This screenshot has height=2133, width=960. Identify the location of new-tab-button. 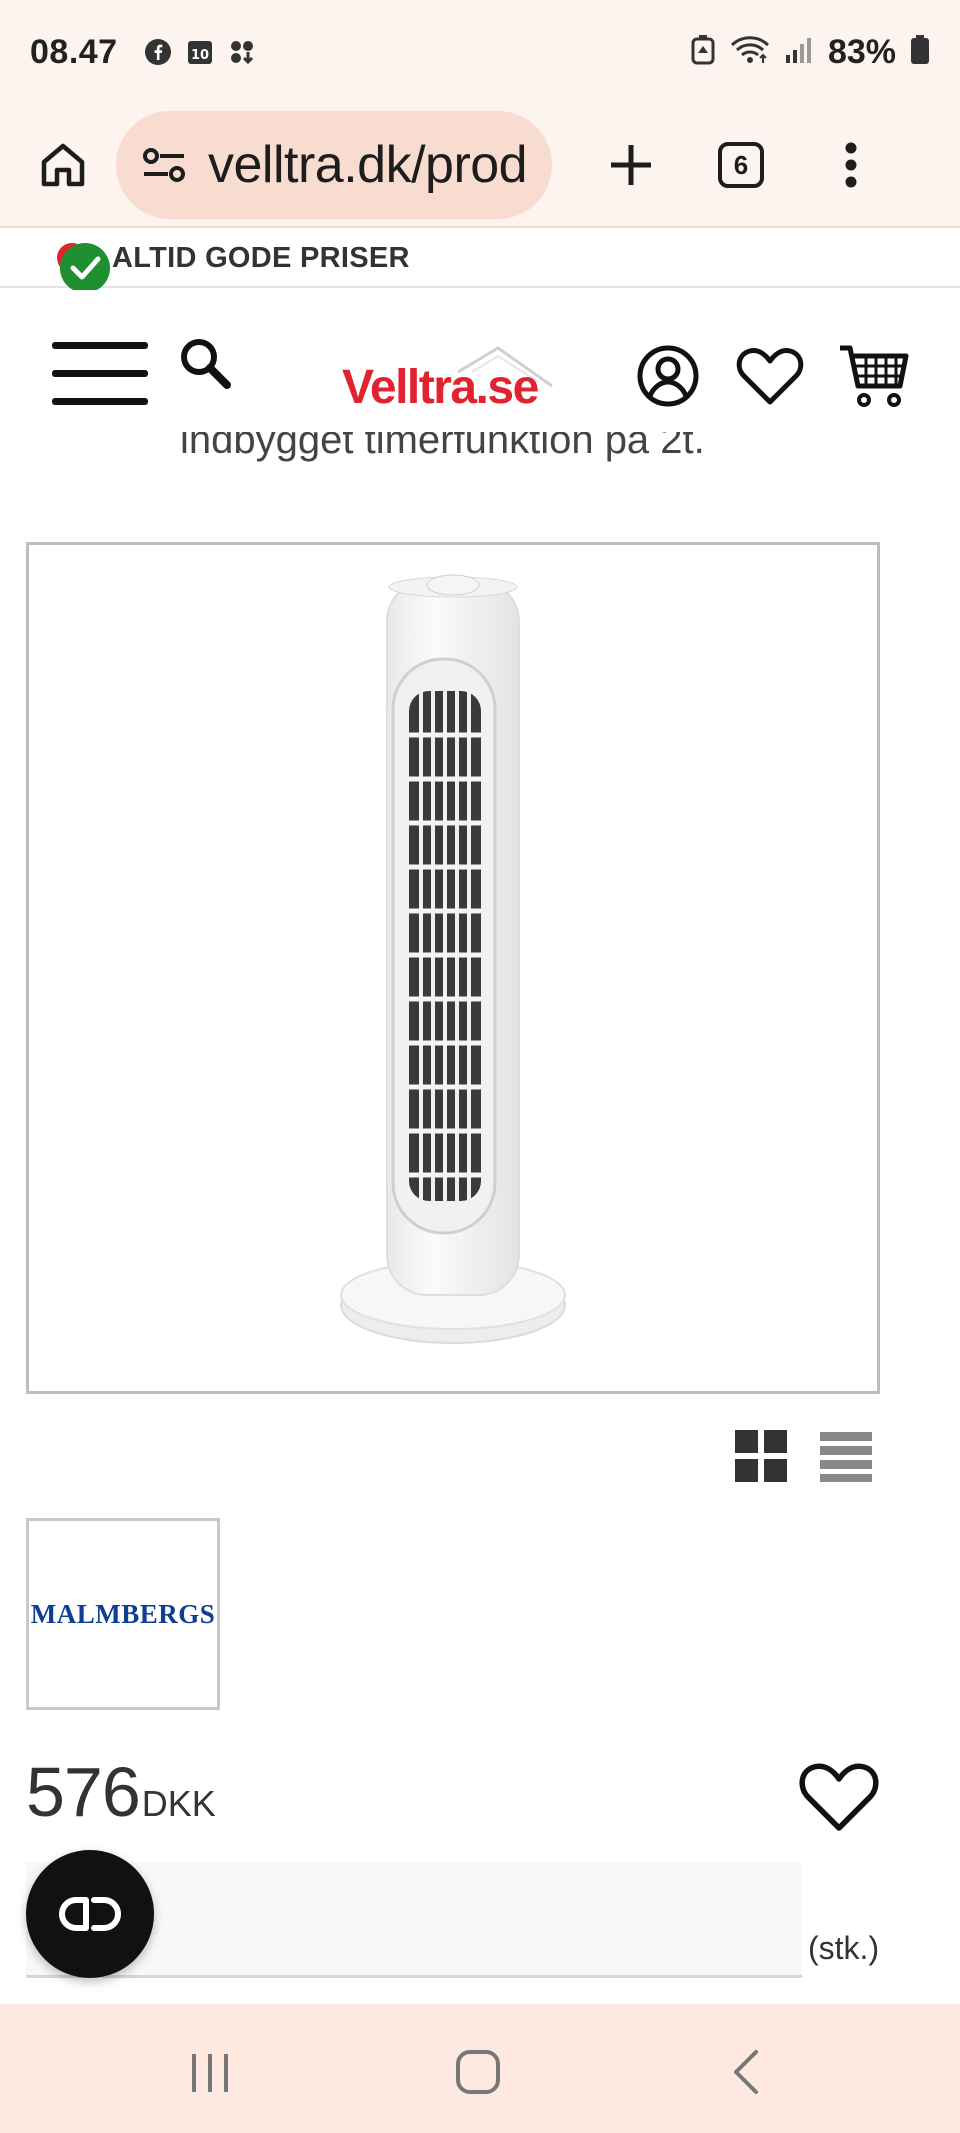
(631, 165).